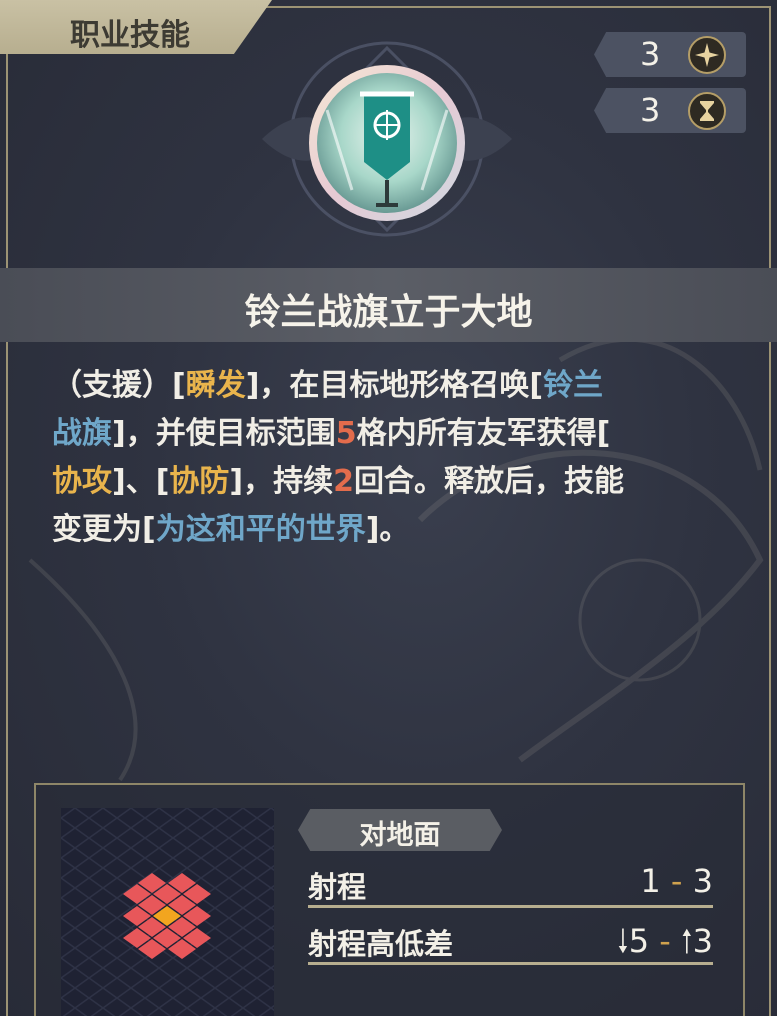  I want to click on arrow-up-icon: 🠑, so click(687, 941).